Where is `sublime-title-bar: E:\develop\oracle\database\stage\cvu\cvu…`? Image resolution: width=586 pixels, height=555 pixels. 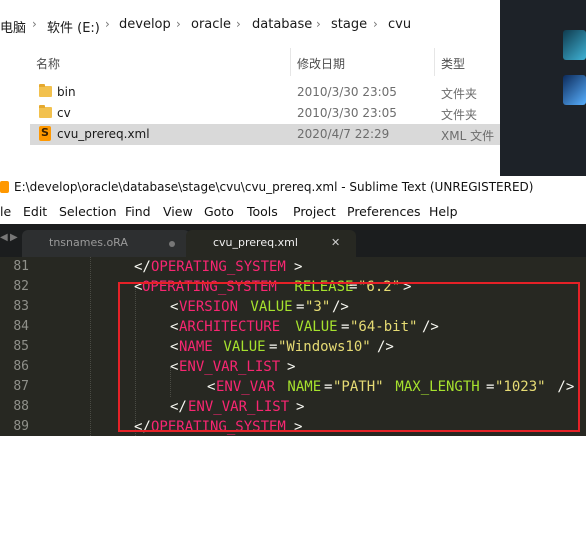
sublime-title-bar: E:\develop\oracle\database\stage\cvu\cvu… is located at coordinates (293, 187).